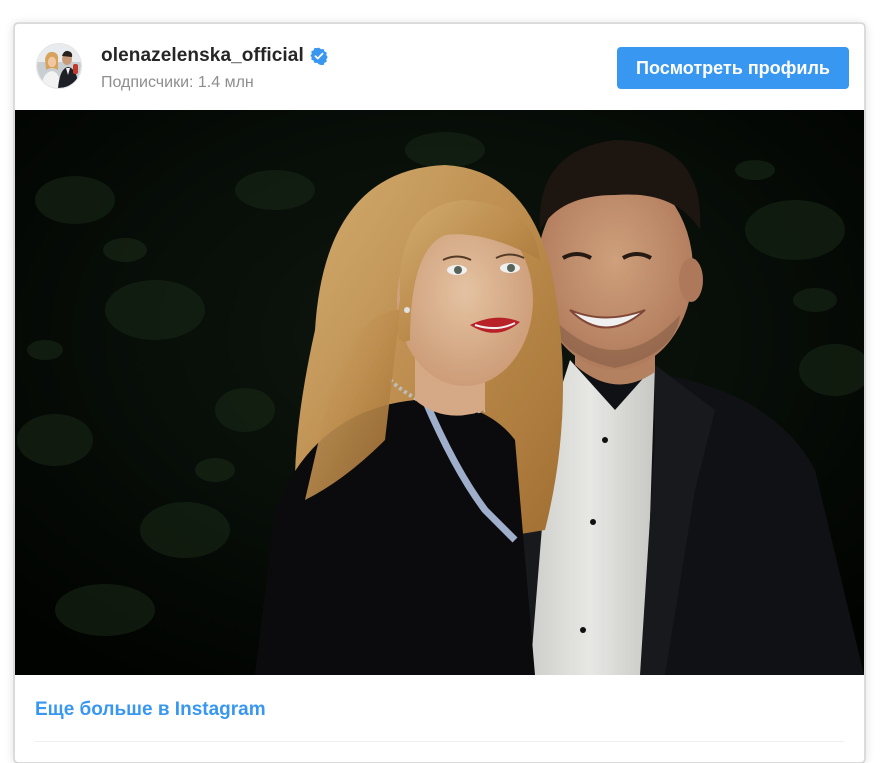 The height and width of the screenshot is (763, 881). I want to click on view-profile-button: Посмотреть профиль, so click(733, 68).